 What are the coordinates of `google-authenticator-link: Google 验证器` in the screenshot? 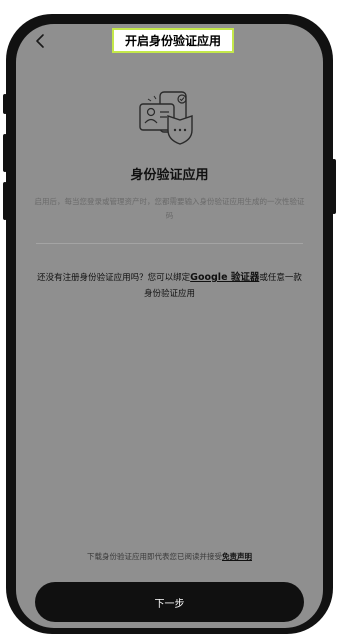 It's located at (224, 277).